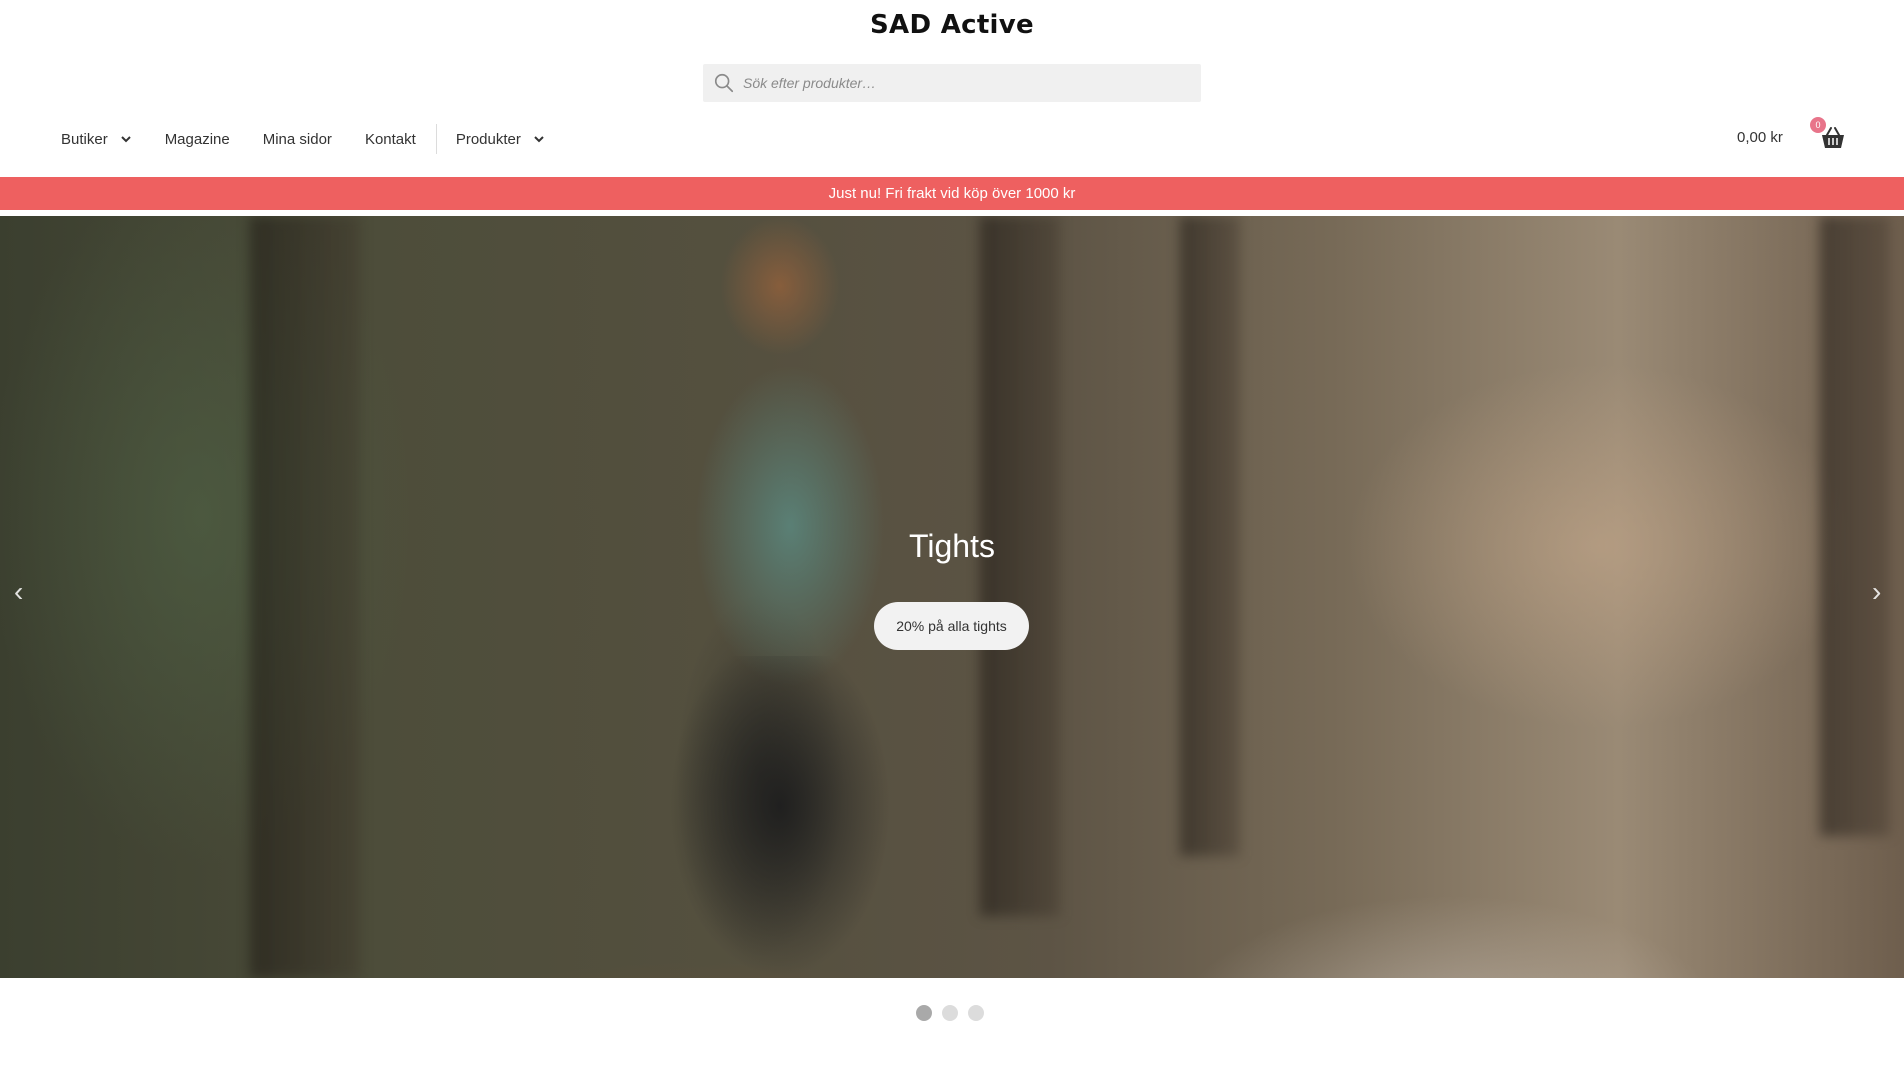  I want to click on nav-item-mina-sidor: Mina sidor, so click(297, 139).